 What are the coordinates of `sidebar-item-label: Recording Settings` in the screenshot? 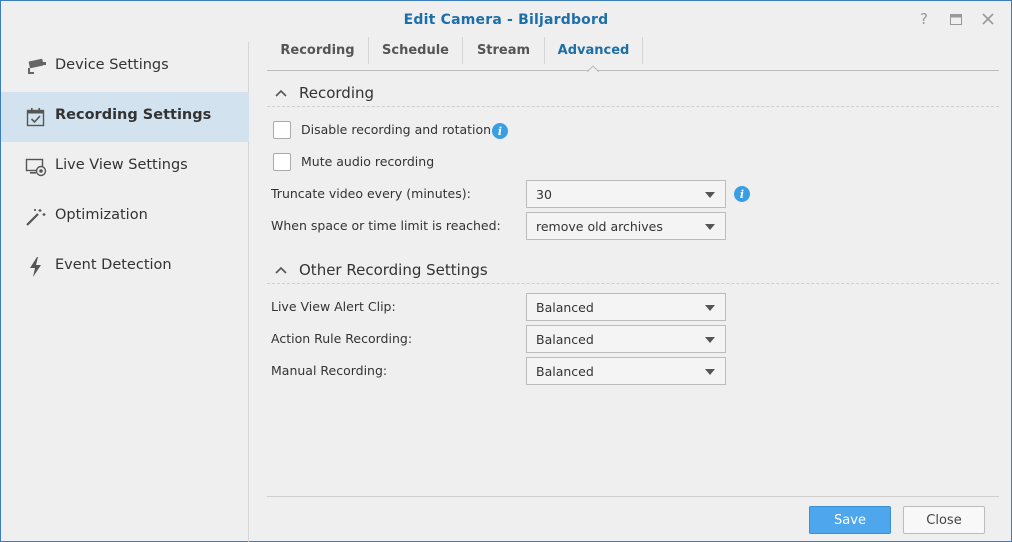 It's located at (133, 115).